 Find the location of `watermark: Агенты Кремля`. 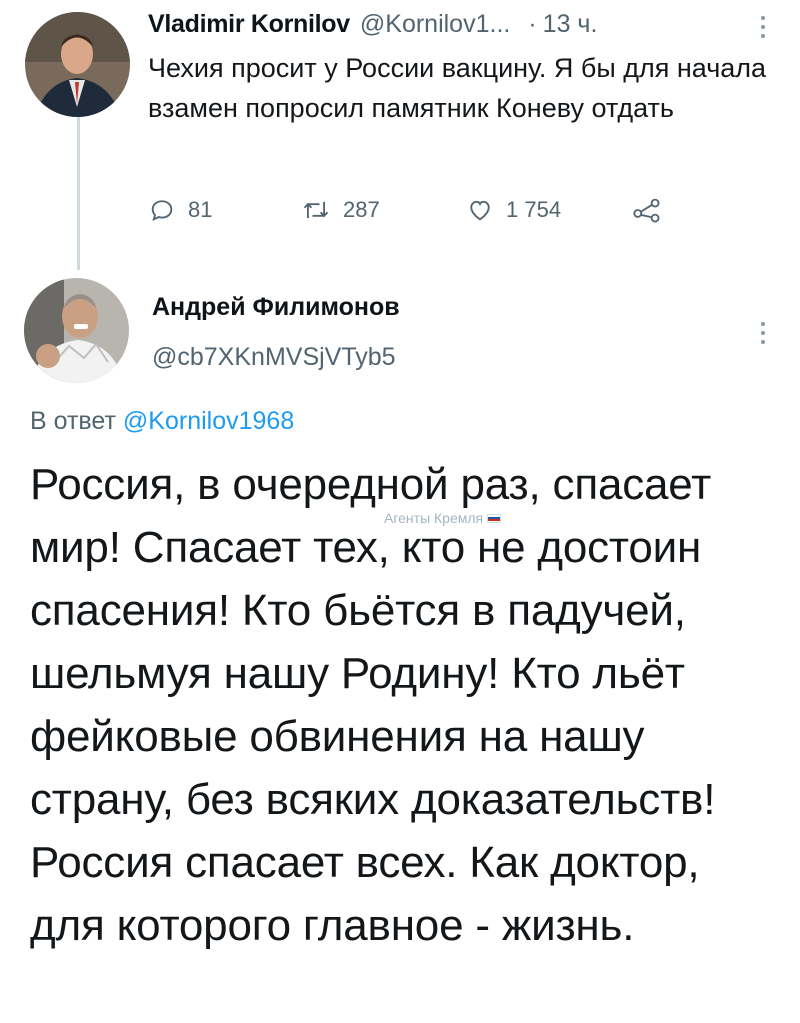

watermark: Агенты Кремля is located at coordinates (443, 518).